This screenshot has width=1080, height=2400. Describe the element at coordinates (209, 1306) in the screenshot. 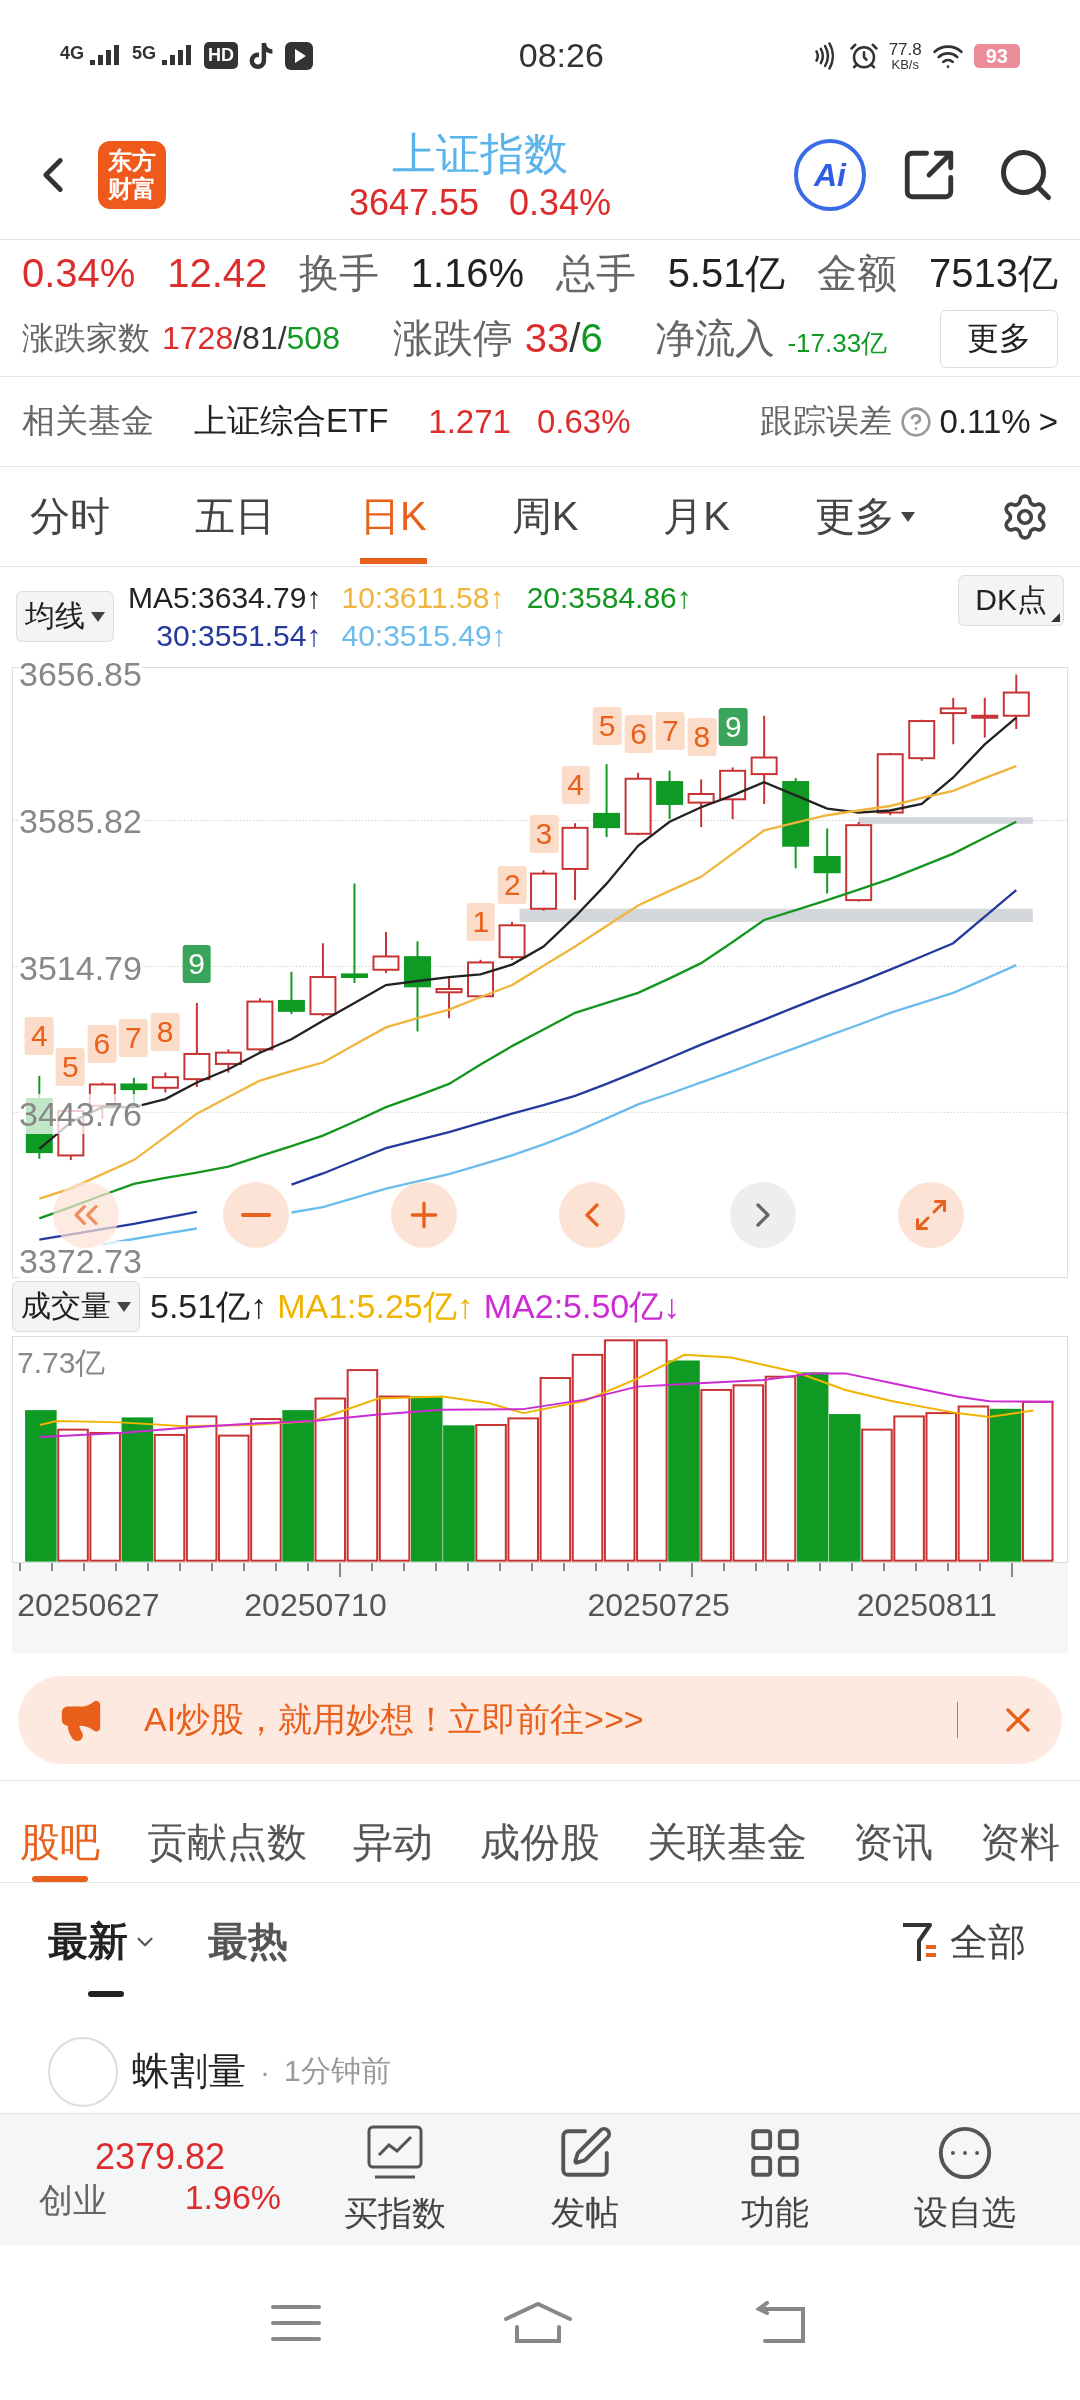

I see `volume-value: 5.51亿↑` at that location.